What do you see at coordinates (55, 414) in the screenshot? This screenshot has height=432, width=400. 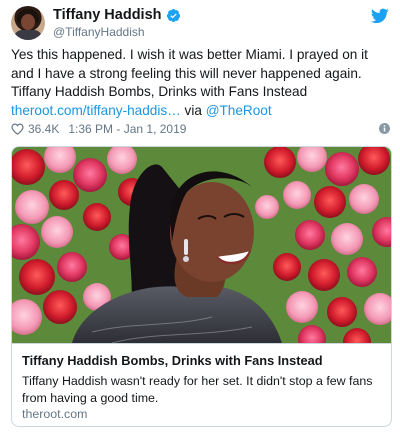 I see `card-domain: theroot.com` at bounding box center [55, 414].